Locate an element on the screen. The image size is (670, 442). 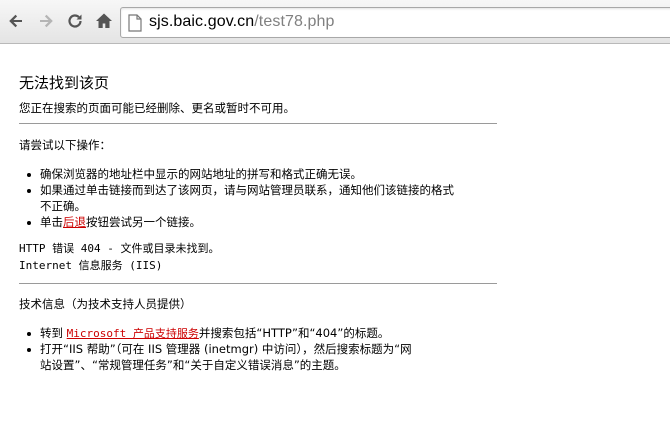
iis-info: Internet 信息服务 (IIS) is located at coordinates (91, 265).